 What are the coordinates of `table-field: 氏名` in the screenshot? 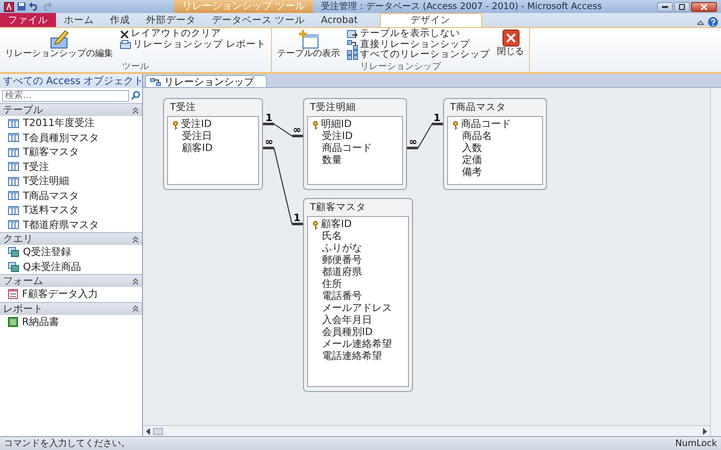 It's located at (358, 237).